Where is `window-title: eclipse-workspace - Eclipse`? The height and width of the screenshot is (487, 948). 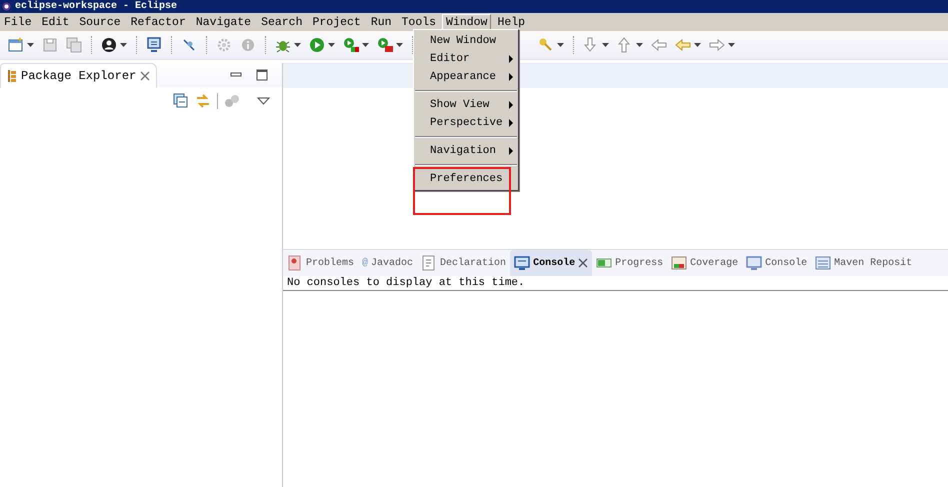
window-title: eclipse-workspace - Eclipse is located at coordinates (96, 6).